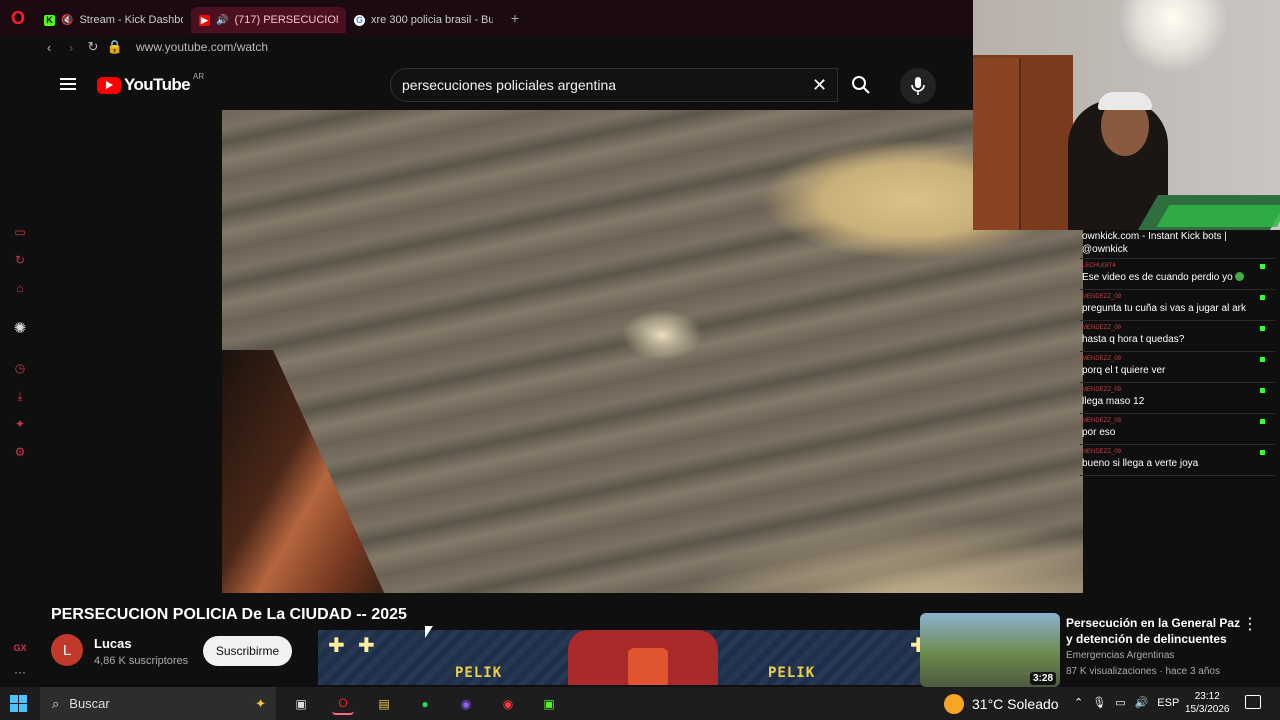 This screenshot has height=720, width=1280. I want to click on subscriber-count: 4,86 K suscriptores, so click(141, 661).